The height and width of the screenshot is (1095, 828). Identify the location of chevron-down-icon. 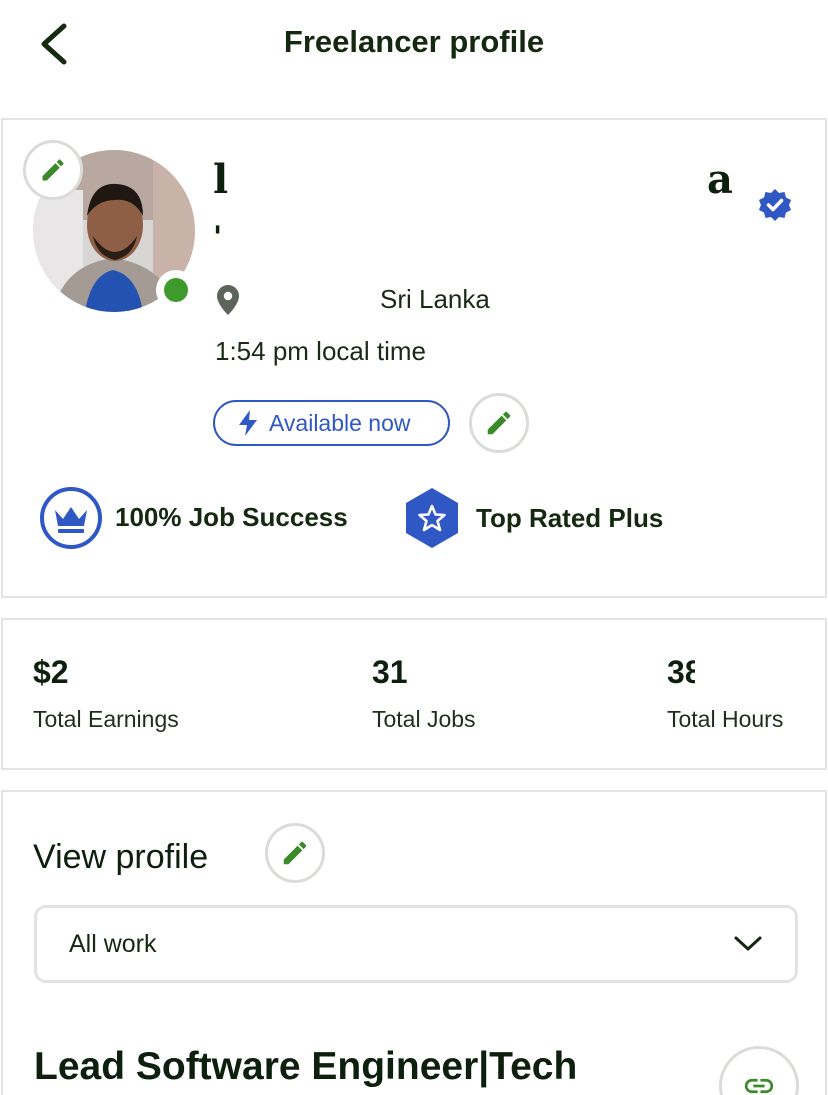
(748, 943).